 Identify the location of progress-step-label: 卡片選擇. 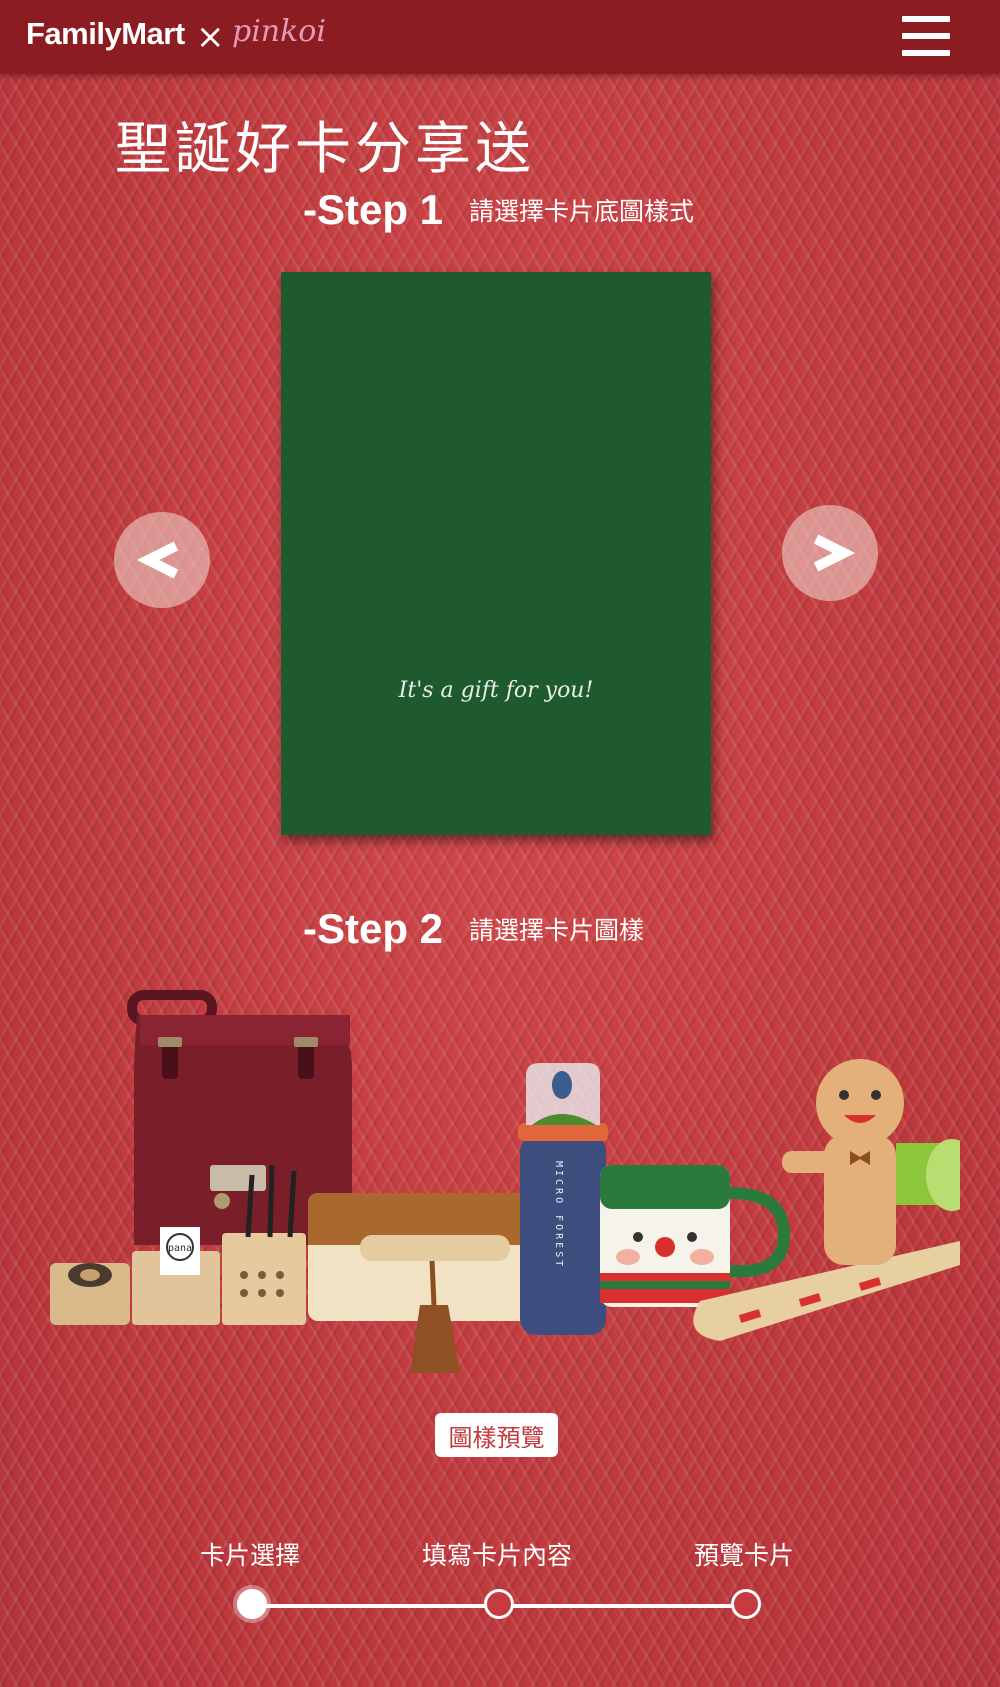
(250, 1555).